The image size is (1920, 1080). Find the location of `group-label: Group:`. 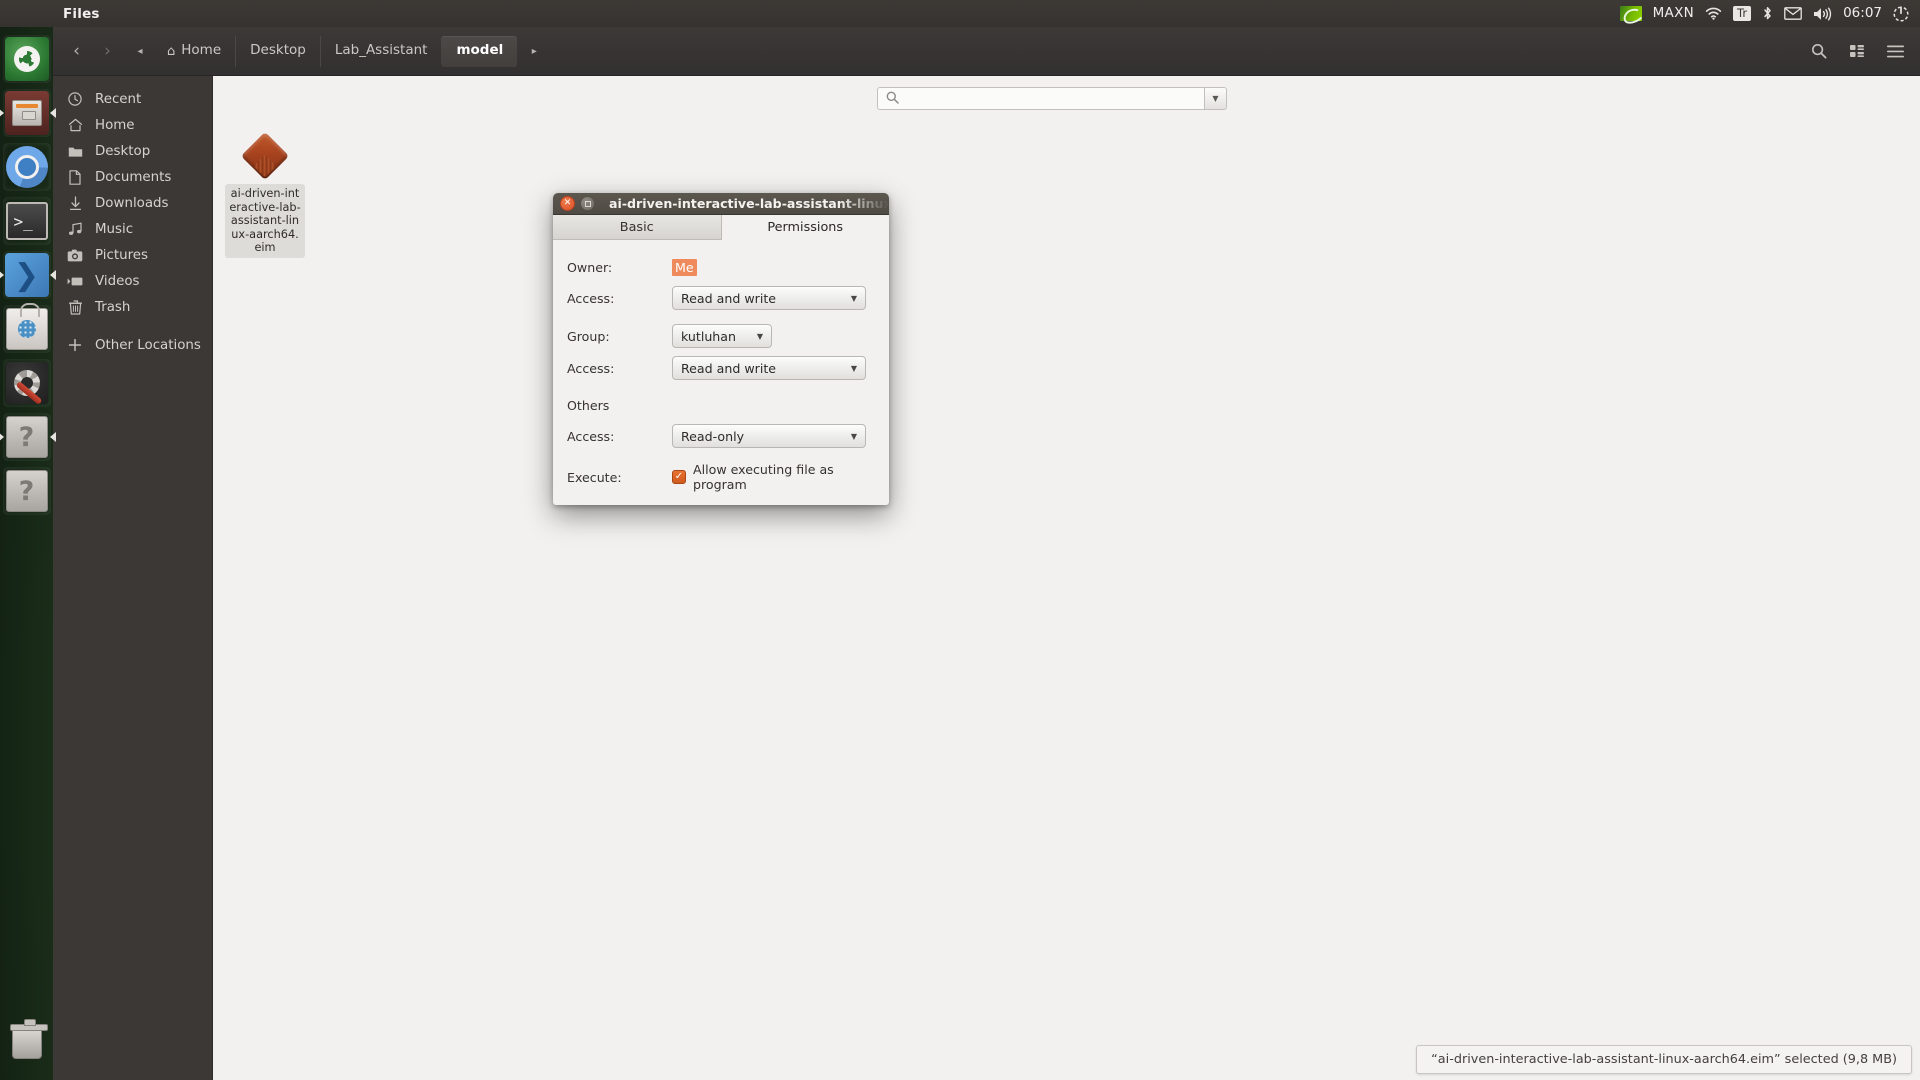

group-label: Group: is located at coordinates (588, 336).